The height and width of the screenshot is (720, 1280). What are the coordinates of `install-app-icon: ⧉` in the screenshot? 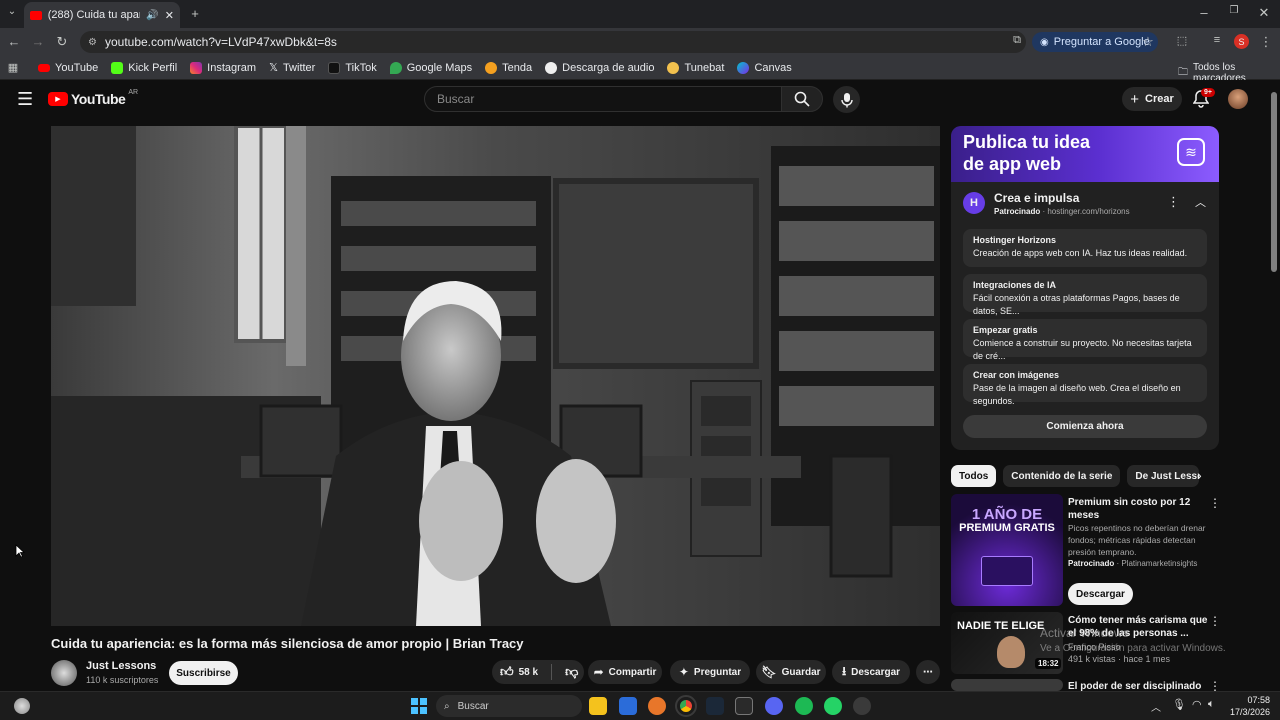 It's located at (1017, 40).